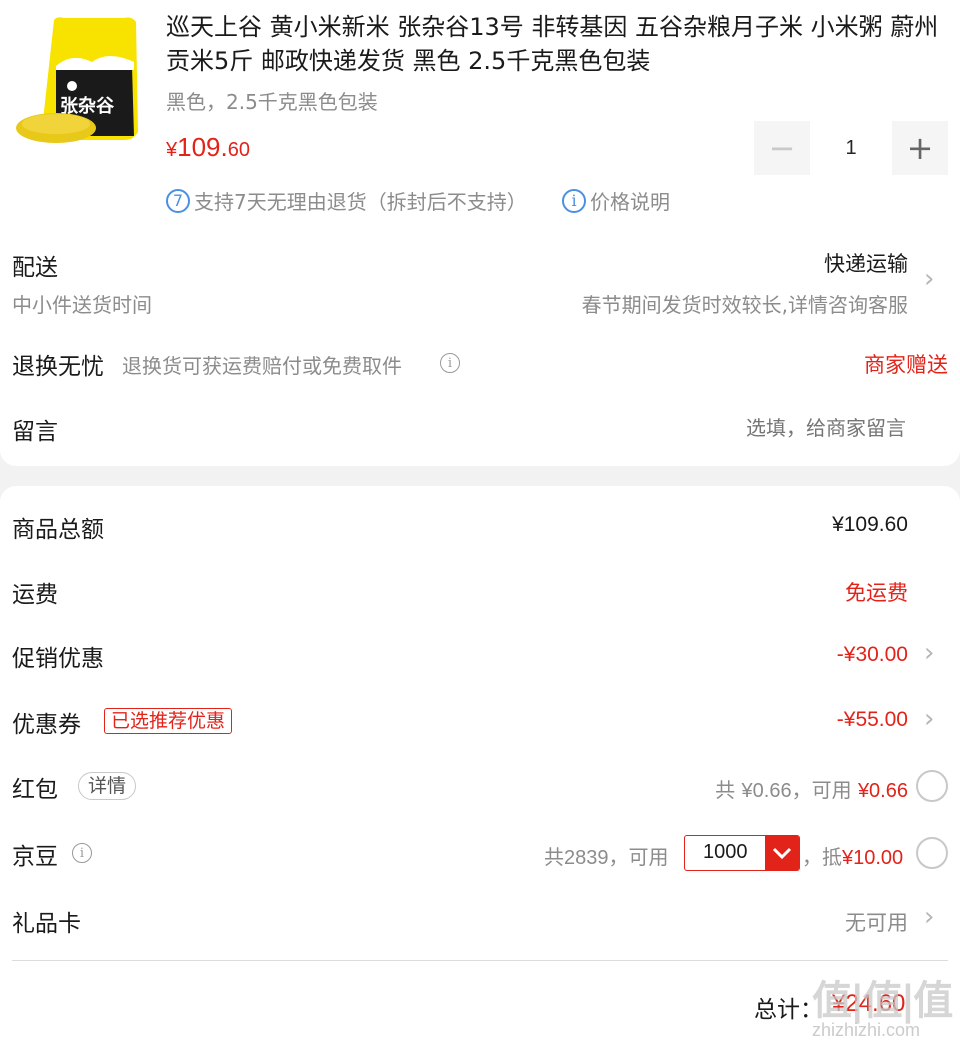  Describe the element at coordinates (866, 263) in the screenshot. I see `delivery-method: 快递运输` at that location.